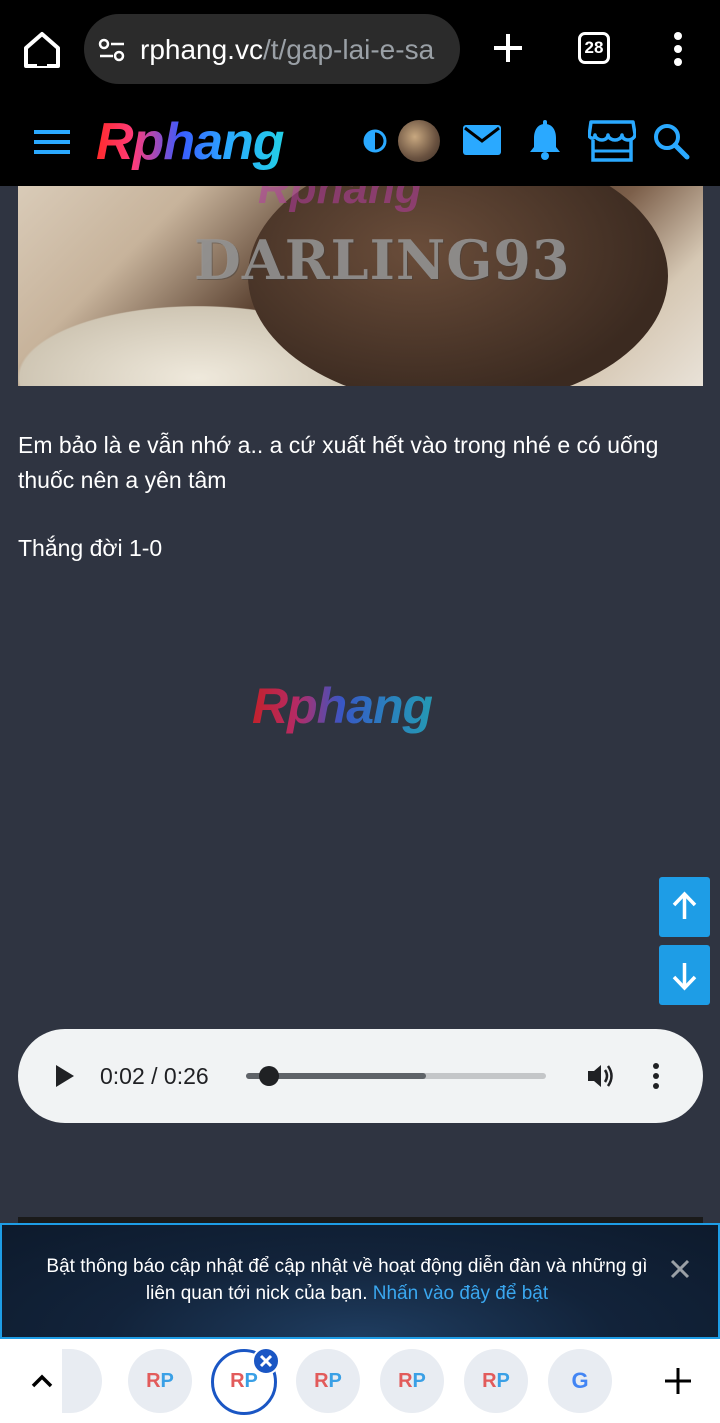  I want to click on play-icon, so click(65, 1076).